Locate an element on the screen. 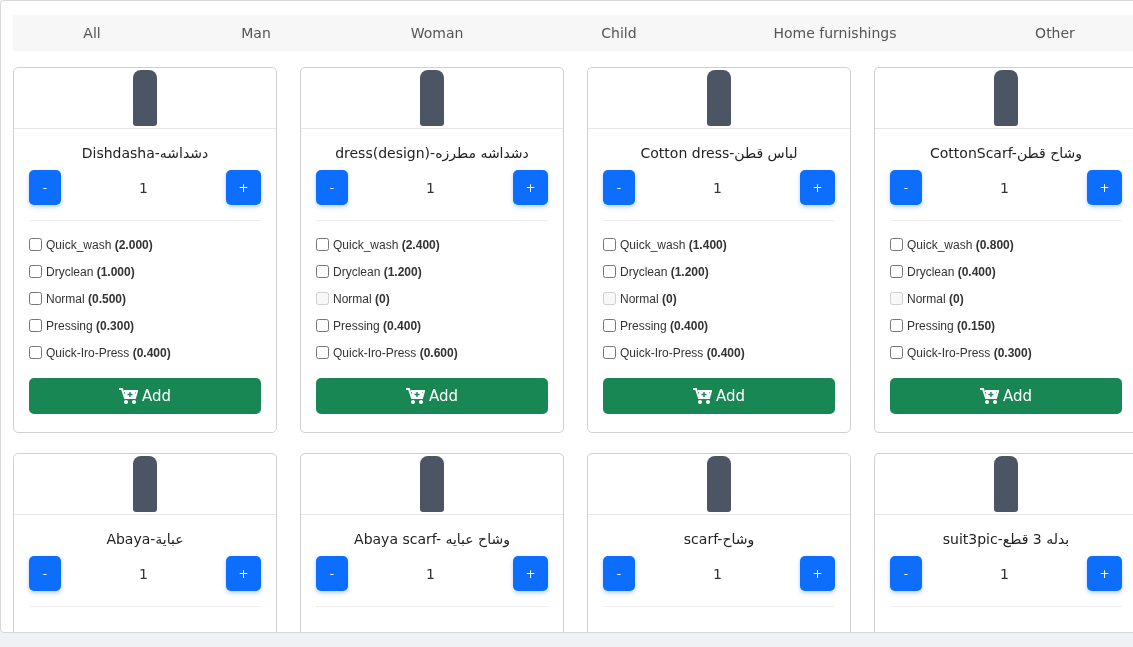 The width and height of the screenshot is (1133, 647). service-label: Quick-Iro-Press (0.300) is located at coordinates (969, 352).